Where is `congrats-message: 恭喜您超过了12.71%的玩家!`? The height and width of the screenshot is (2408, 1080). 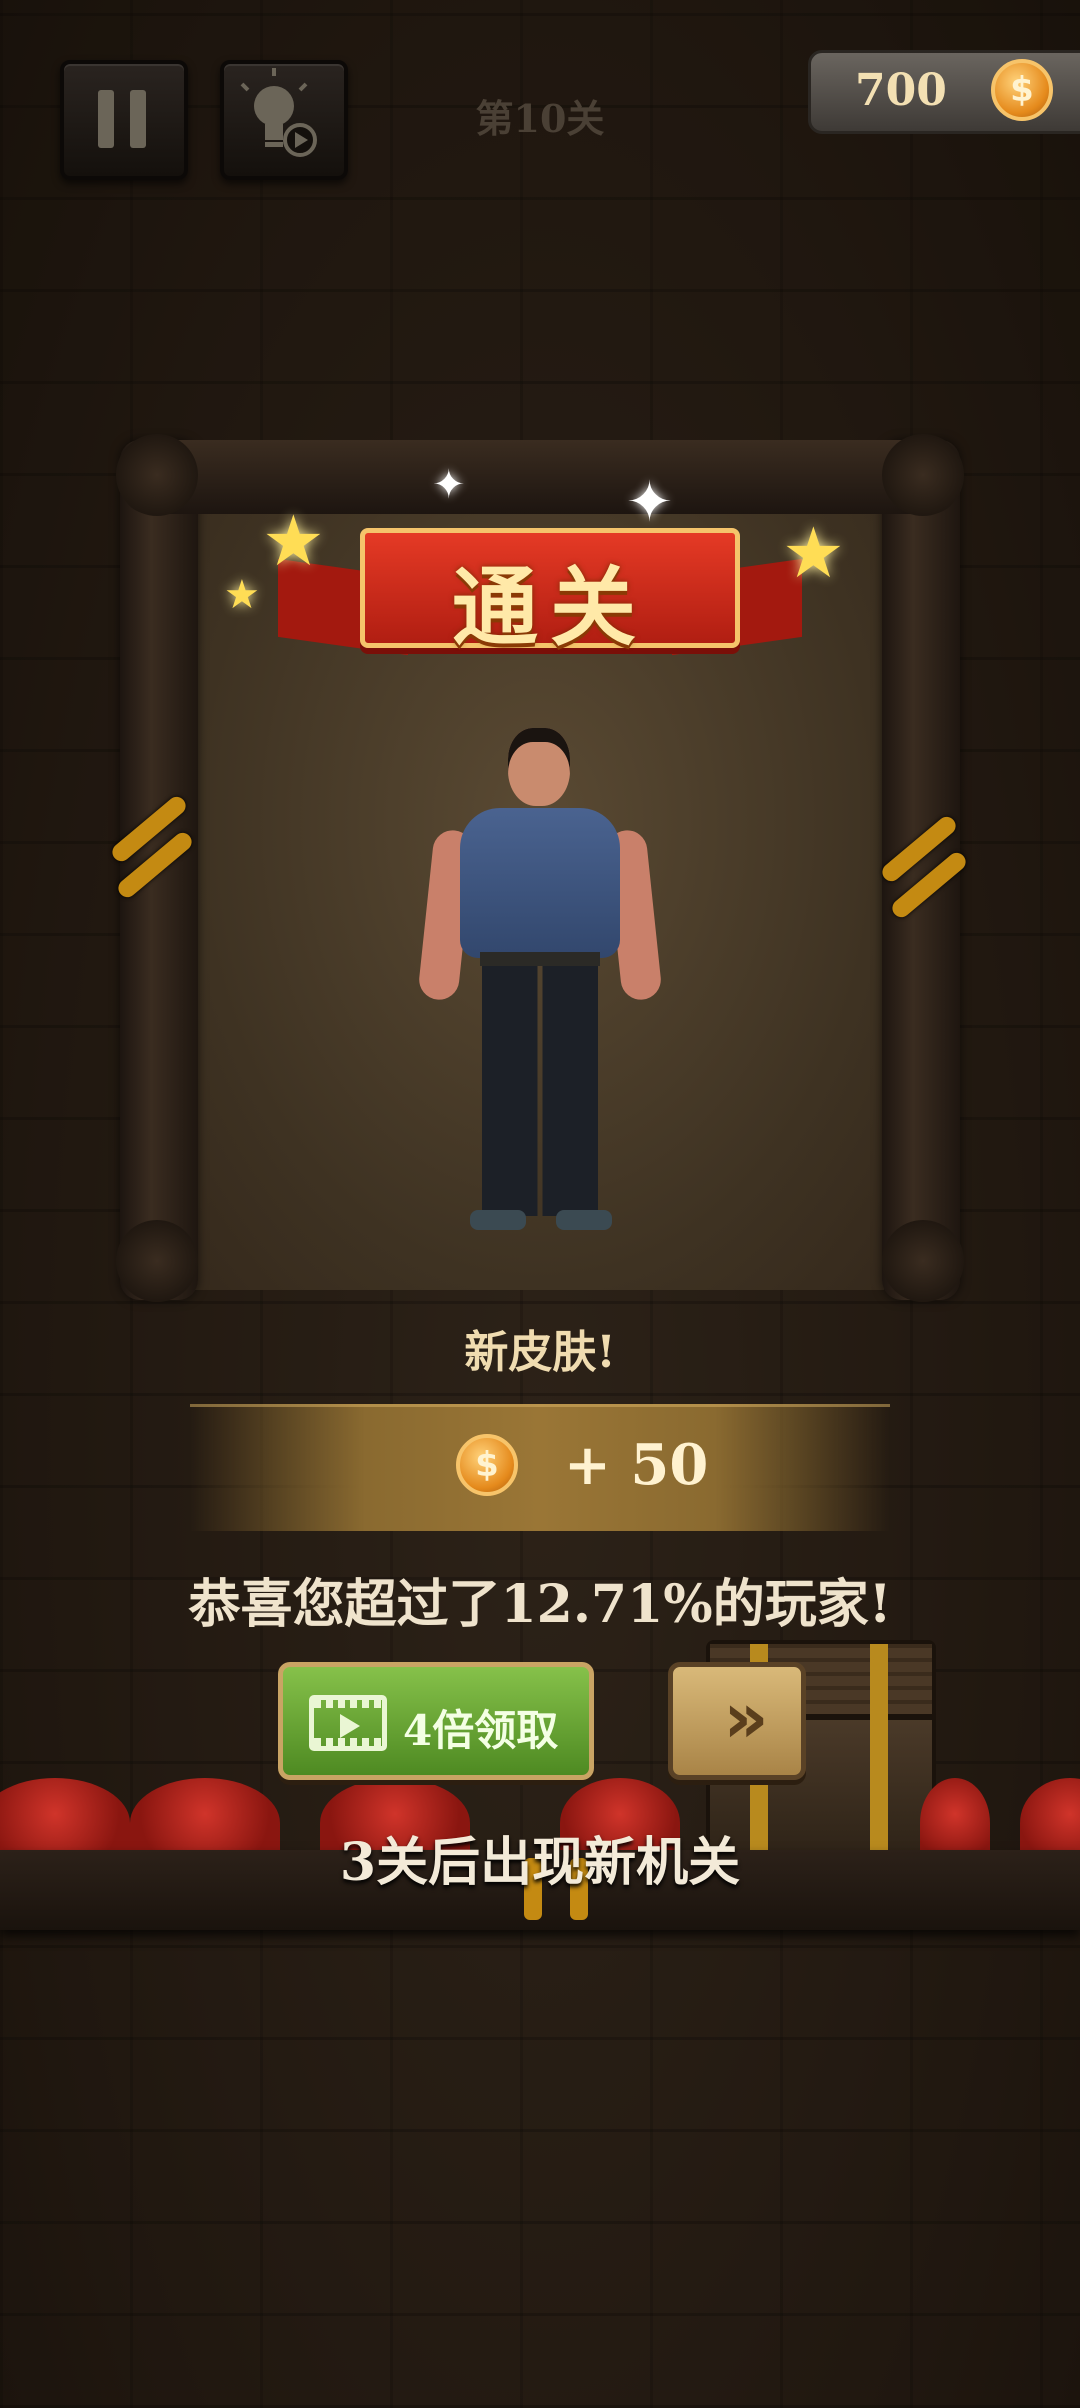
congrats-message: 恭喜您超过了12.71%的玩家! is located at coordinates (540, 1604).